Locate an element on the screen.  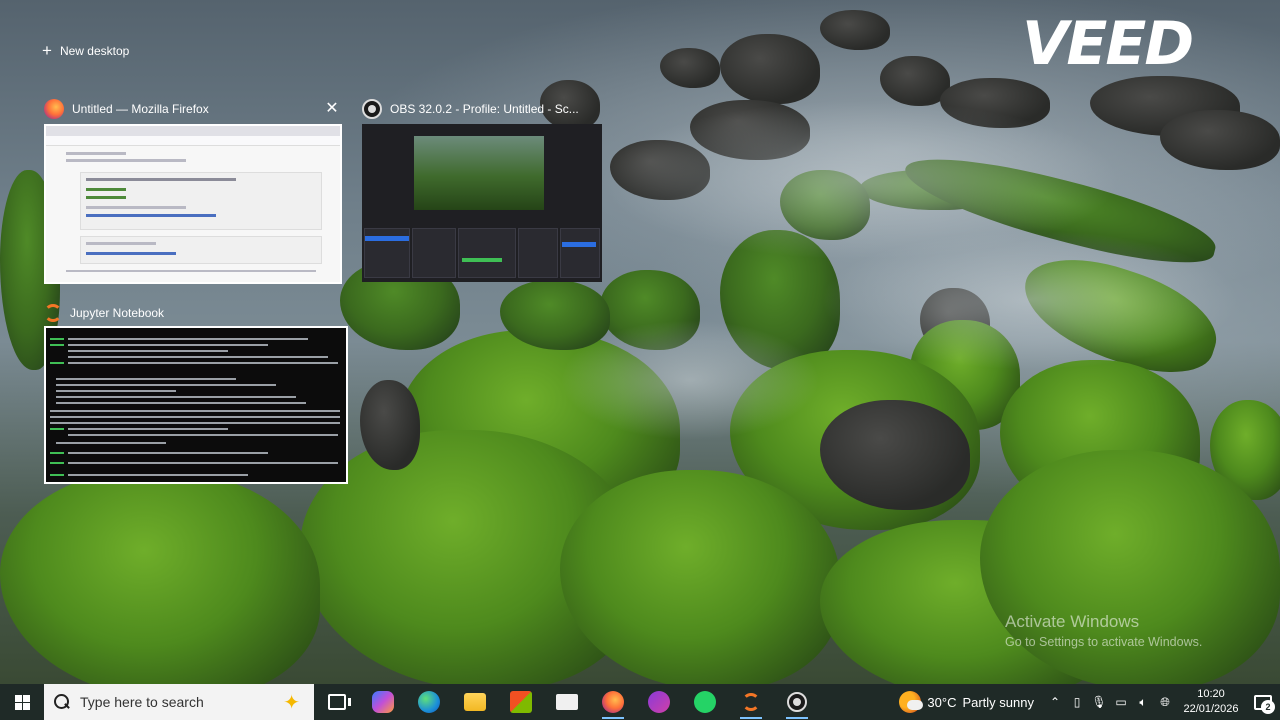
gamepad-icon is located at coordinates (659, 702).